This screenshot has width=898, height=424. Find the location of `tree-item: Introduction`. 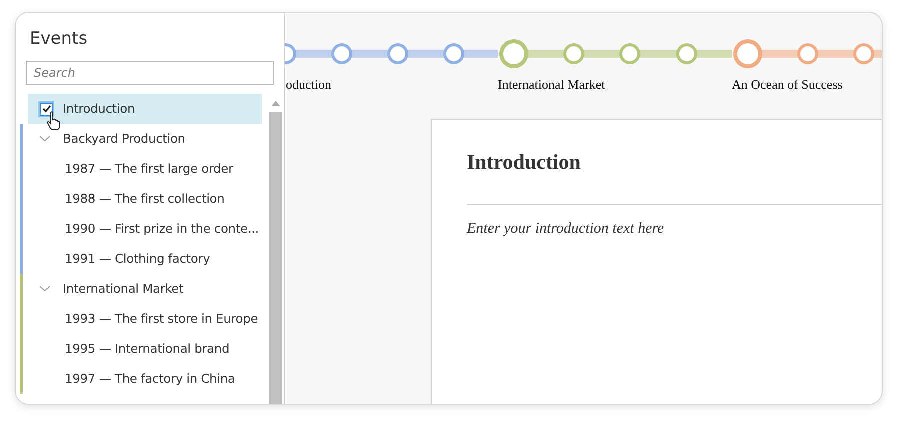

tree-item: Introduction is located at coordinates (145, 109).